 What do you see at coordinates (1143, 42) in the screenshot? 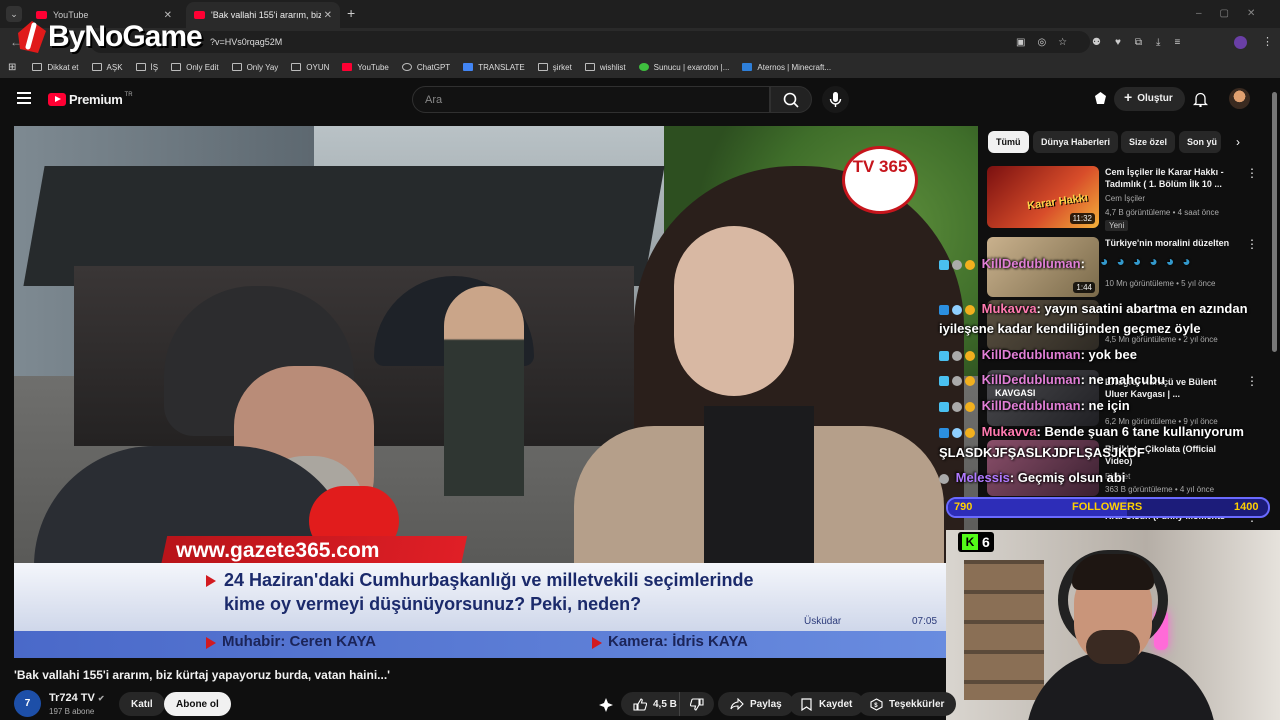
I see `toolbar-icons: ⚉♥⧉⤓≡` at bounding box center [1143, 42].